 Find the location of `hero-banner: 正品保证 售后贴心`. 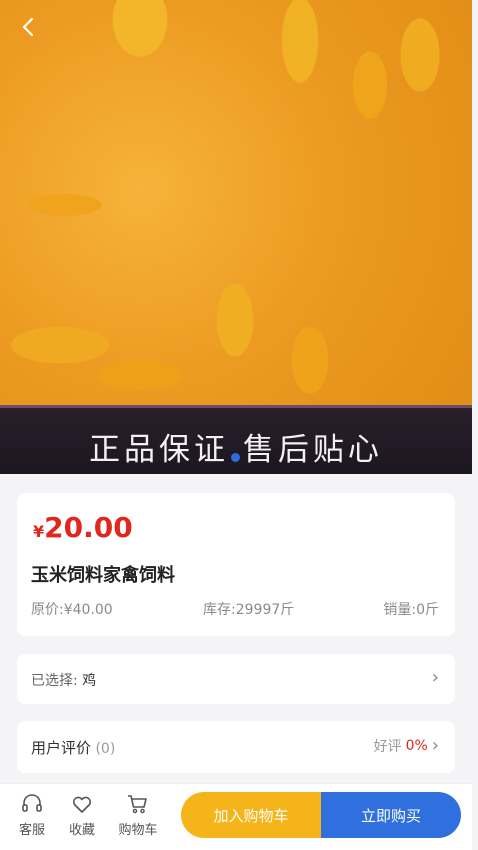

hero-banner: 正品保证 售后贴心 is located at coordinates (236, 439).